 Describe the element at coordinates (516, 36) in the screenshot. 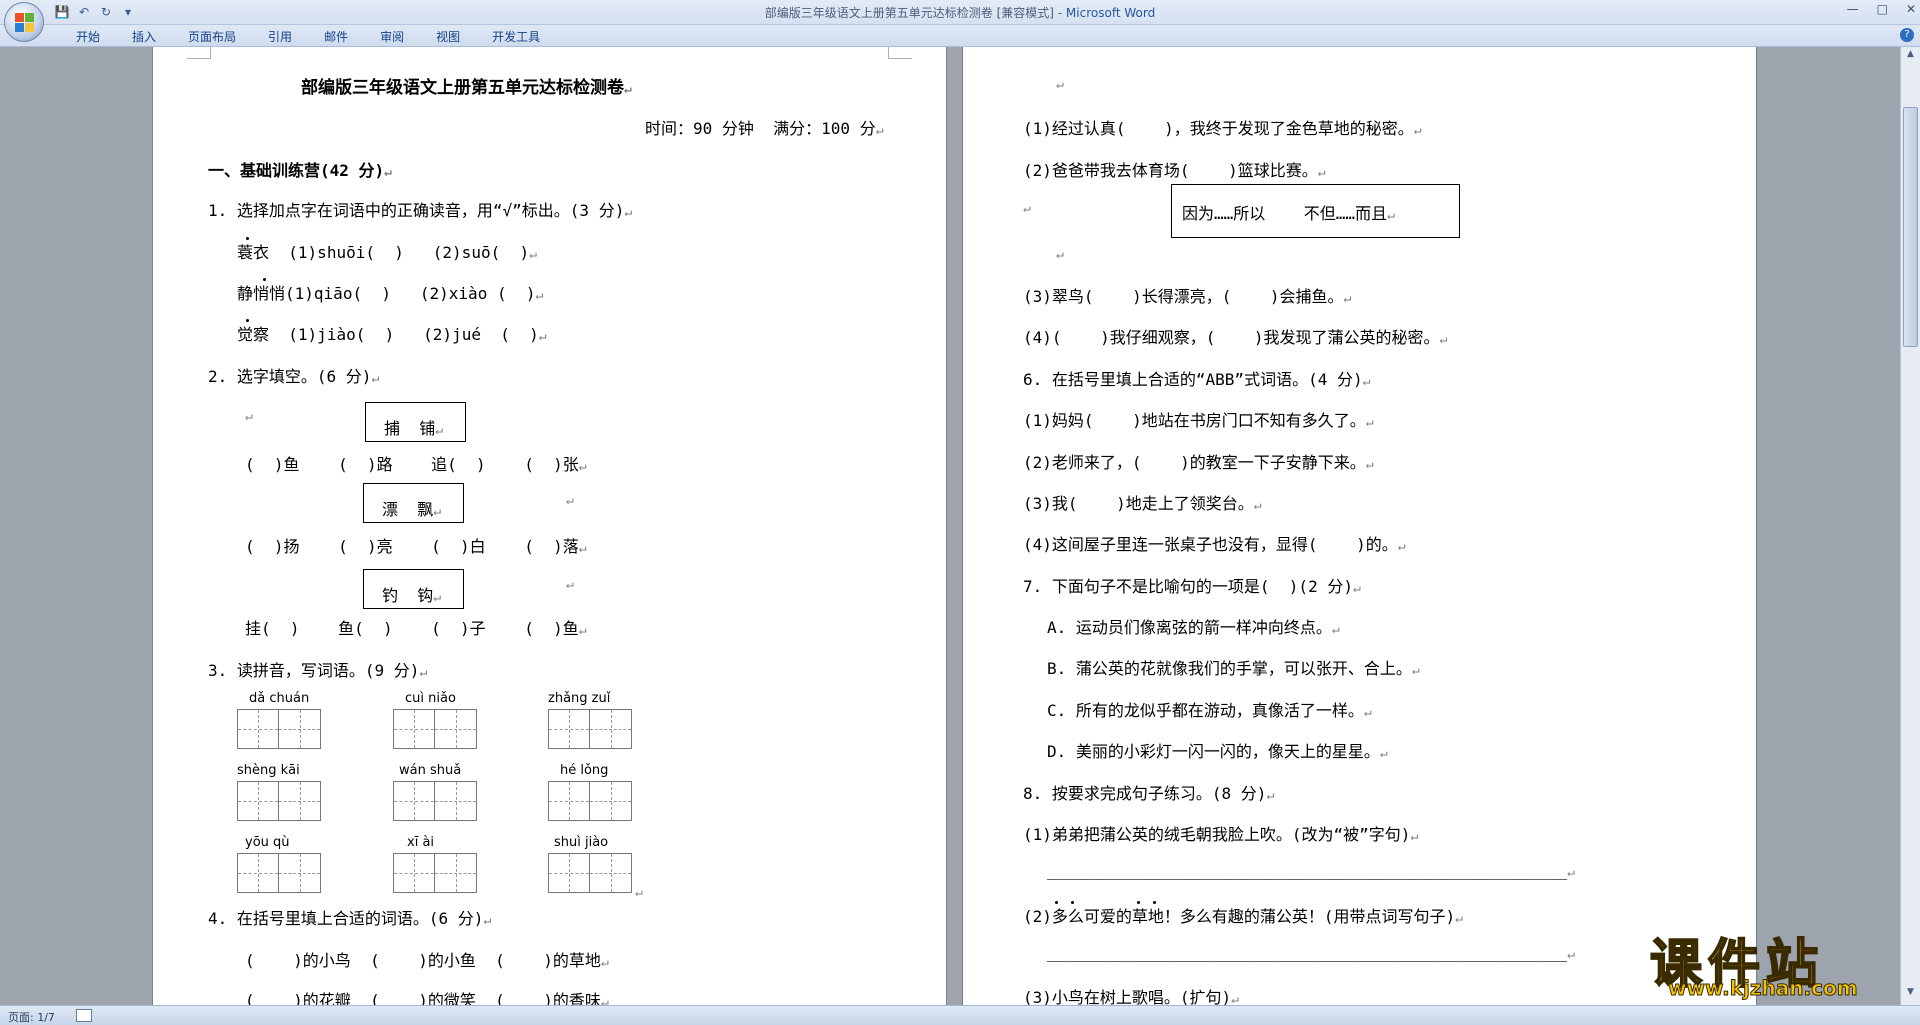

I see `tab-developer: 开发工具` at that location.